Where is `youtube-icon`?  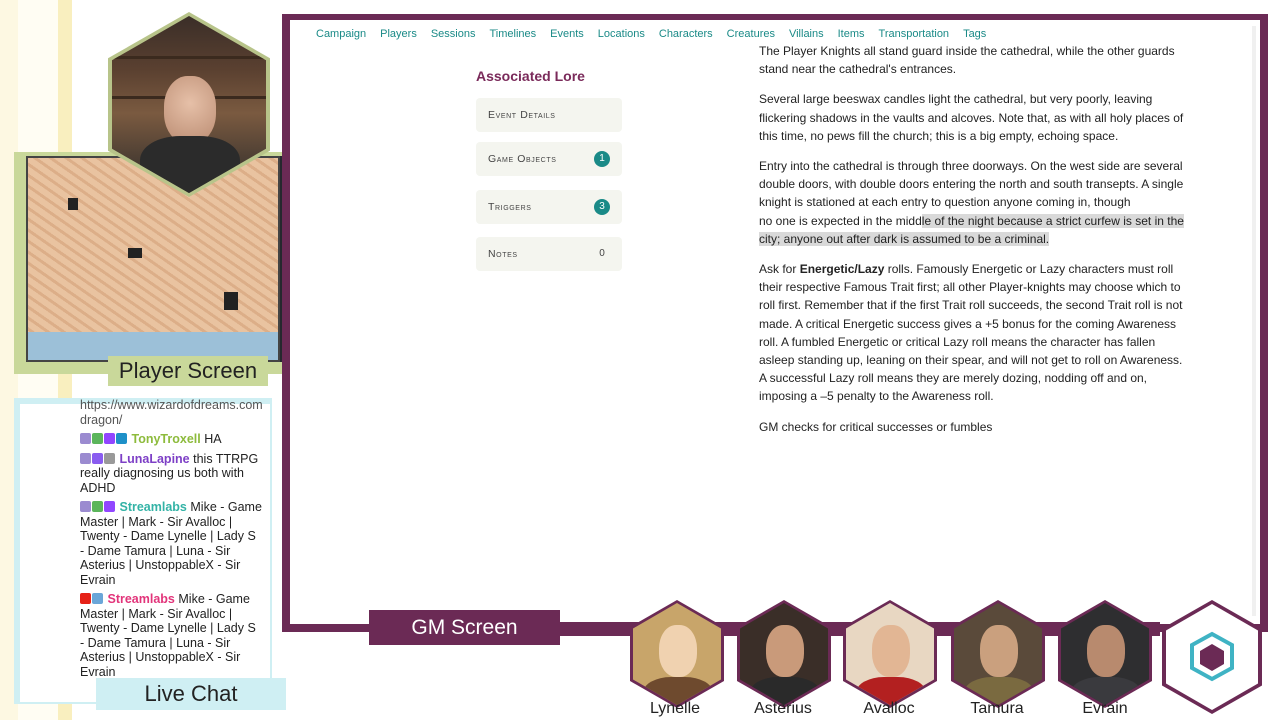 youtube-icon is located at coordinates (85, 598).